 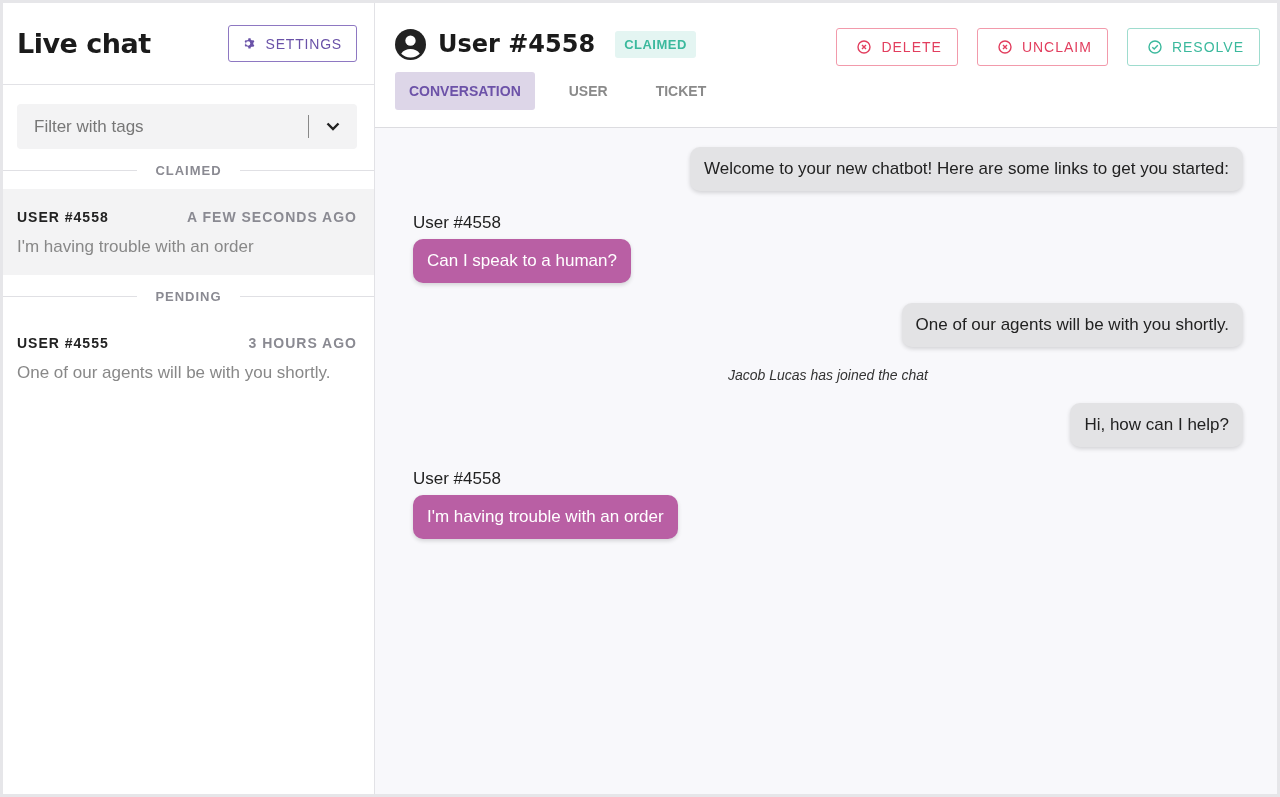 I want to click on tab: USER, so click(x=588, y=91).